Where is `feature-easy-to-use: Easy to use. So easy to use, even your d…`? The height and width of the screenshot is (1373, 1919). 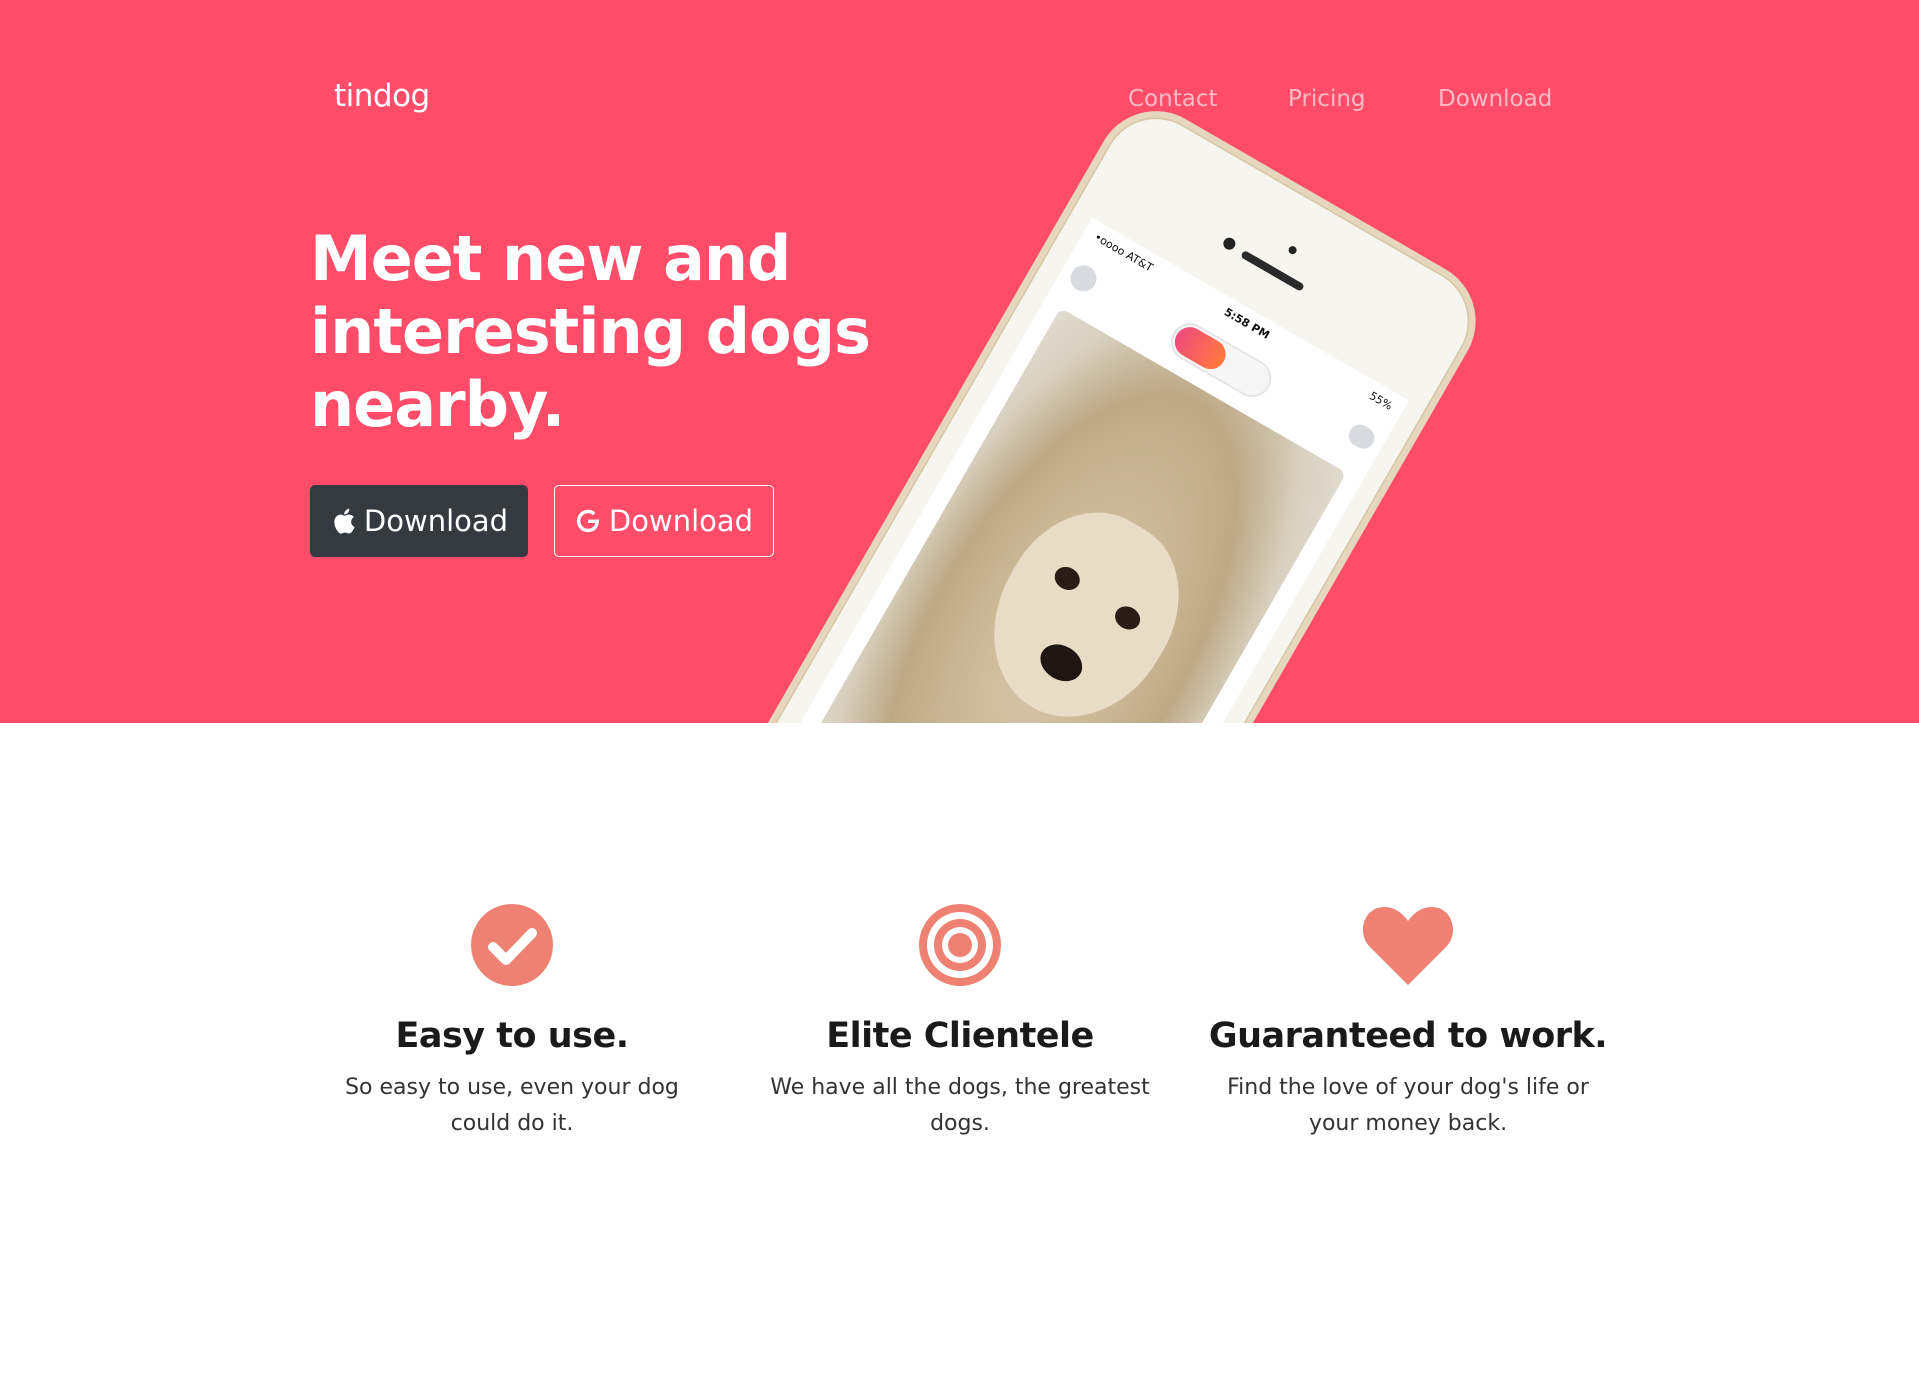 feature-easy-to-use: Easy to use. So easy to use, even your d… is located at coordinates (512, 1022).